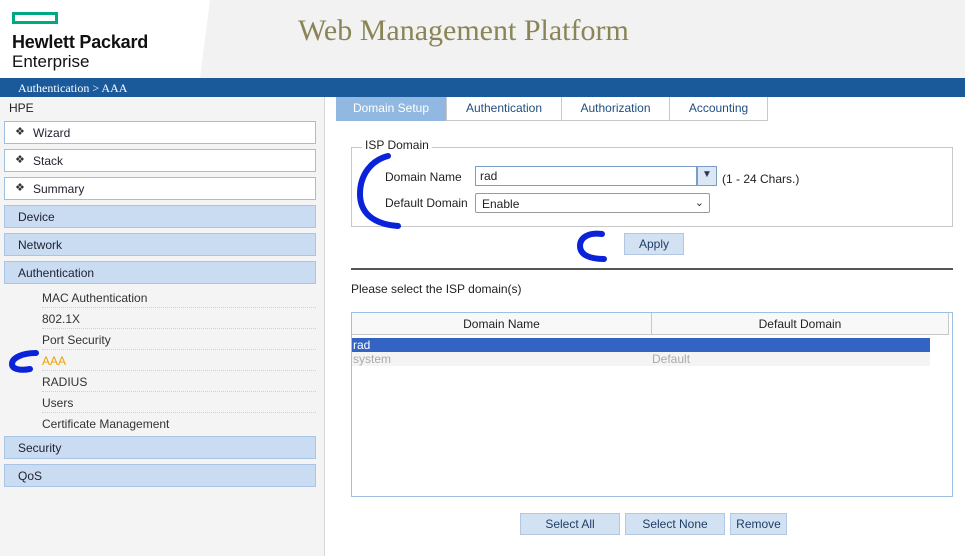  What do you see at coordinates (504, 109) in the screenshot?
I see `tab-authentication: Authentication` at bounding box center [504, 109].